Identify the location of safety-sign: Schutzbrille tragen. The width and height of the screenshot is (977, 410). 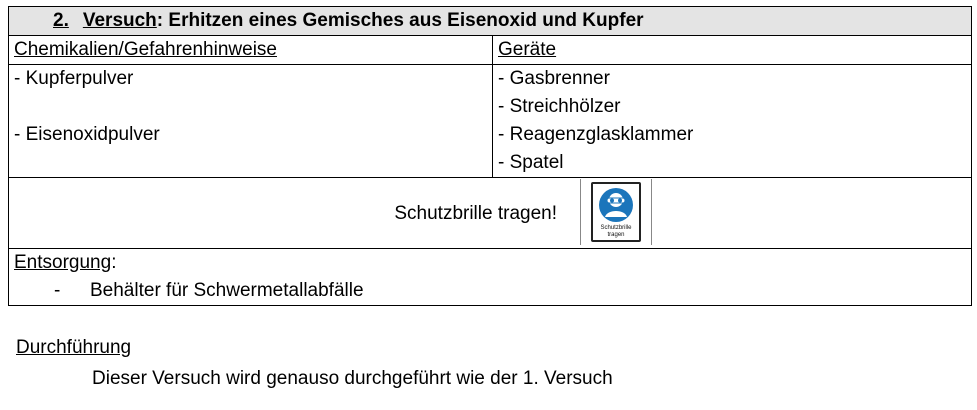
(616, 212).